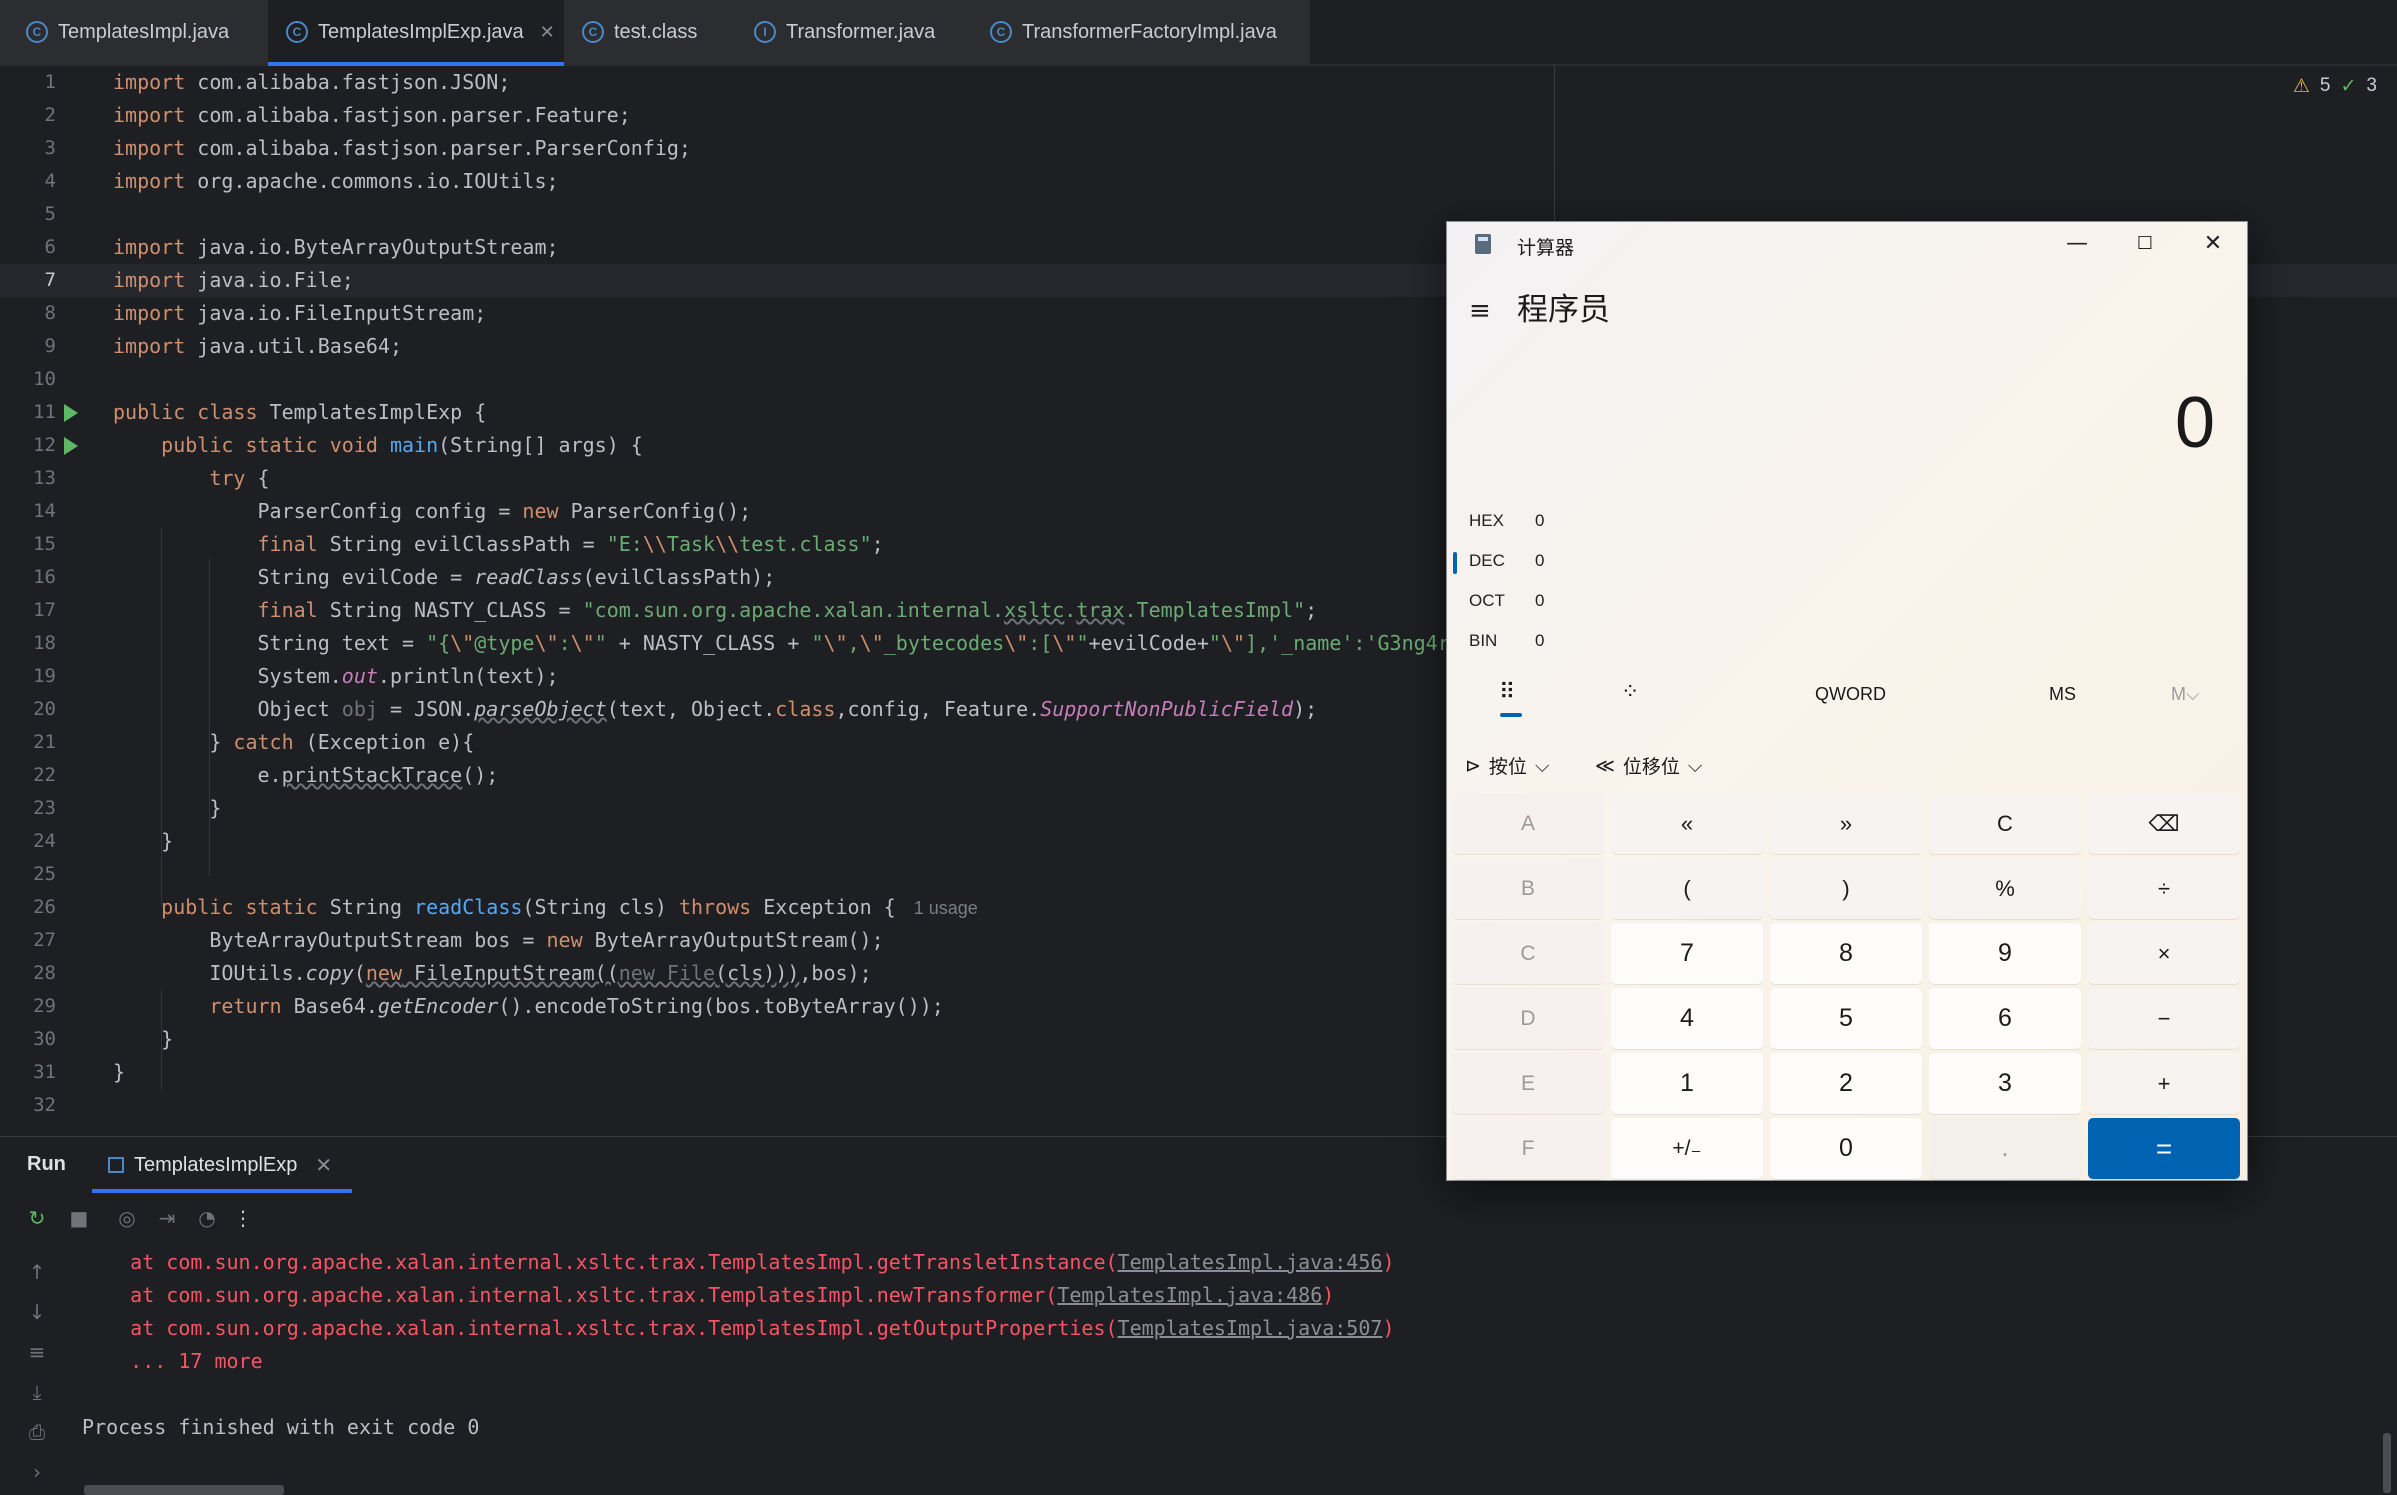 The width and height of the screenshot is (2397, 1495). What do you see at coordinates (2164, 1018) in the screenshot?
I see `key-minus: −` at bounding box center [2164, 1018].